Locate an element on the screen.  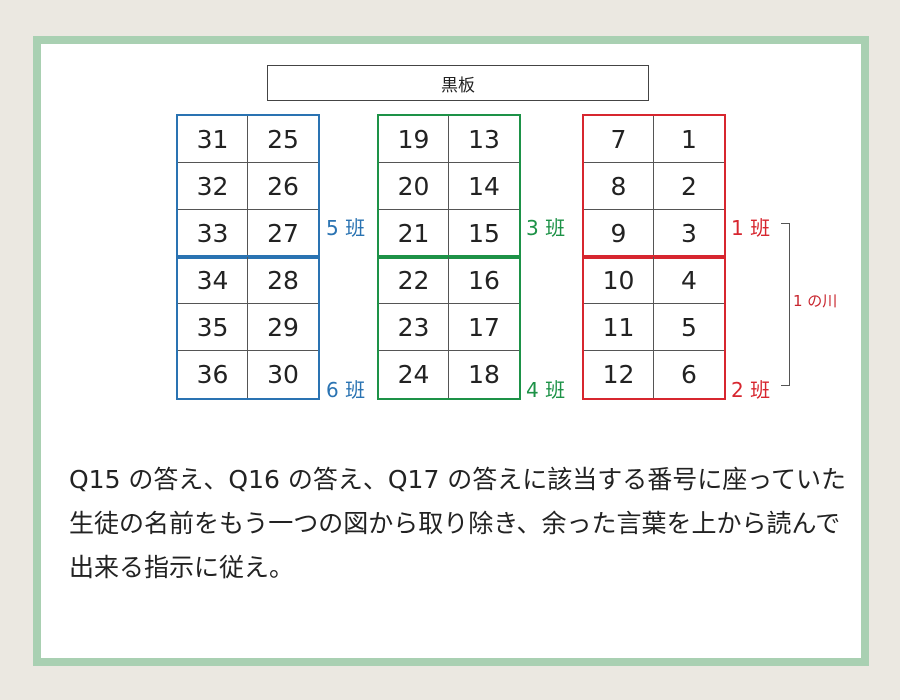
seat-number: 23 is located at coordinates (414, 327).